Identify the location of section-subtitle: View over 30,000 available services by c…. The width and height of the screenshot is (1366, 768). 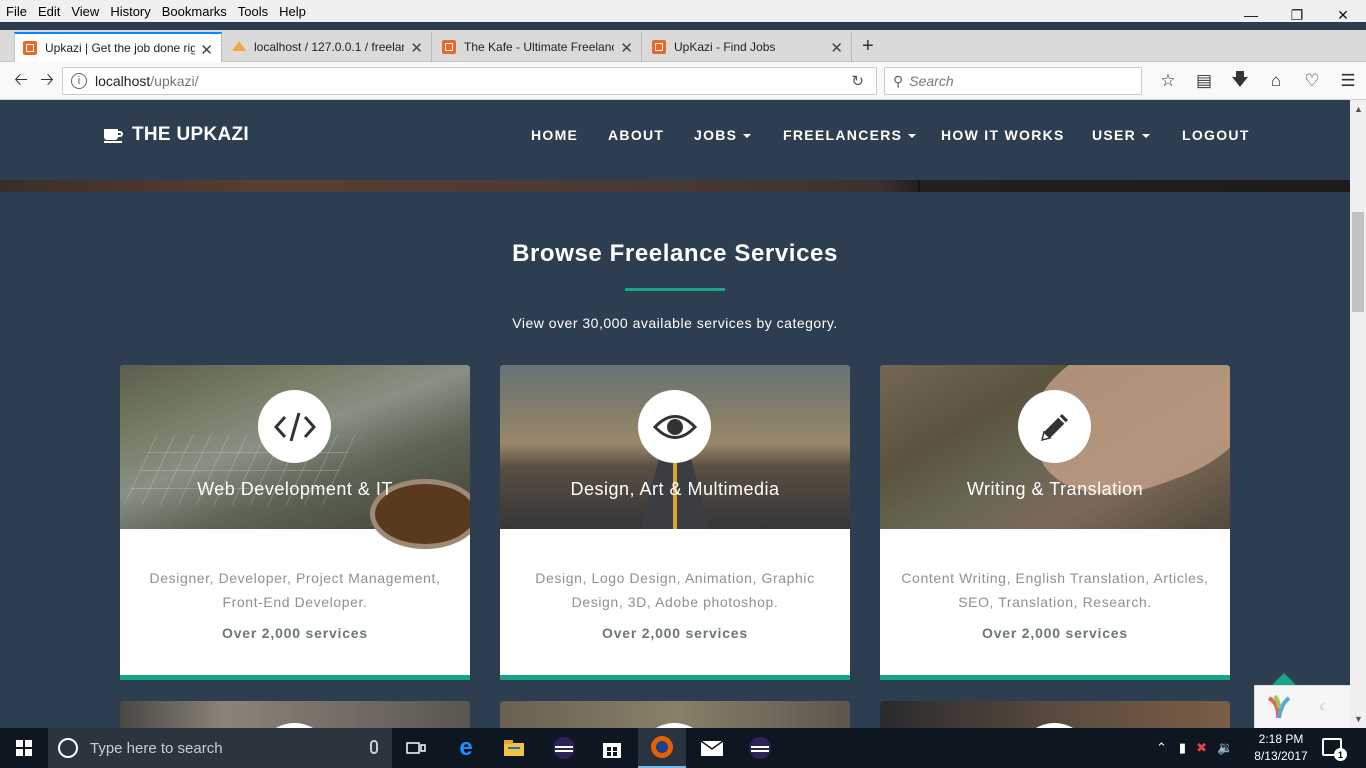
(675, 323).